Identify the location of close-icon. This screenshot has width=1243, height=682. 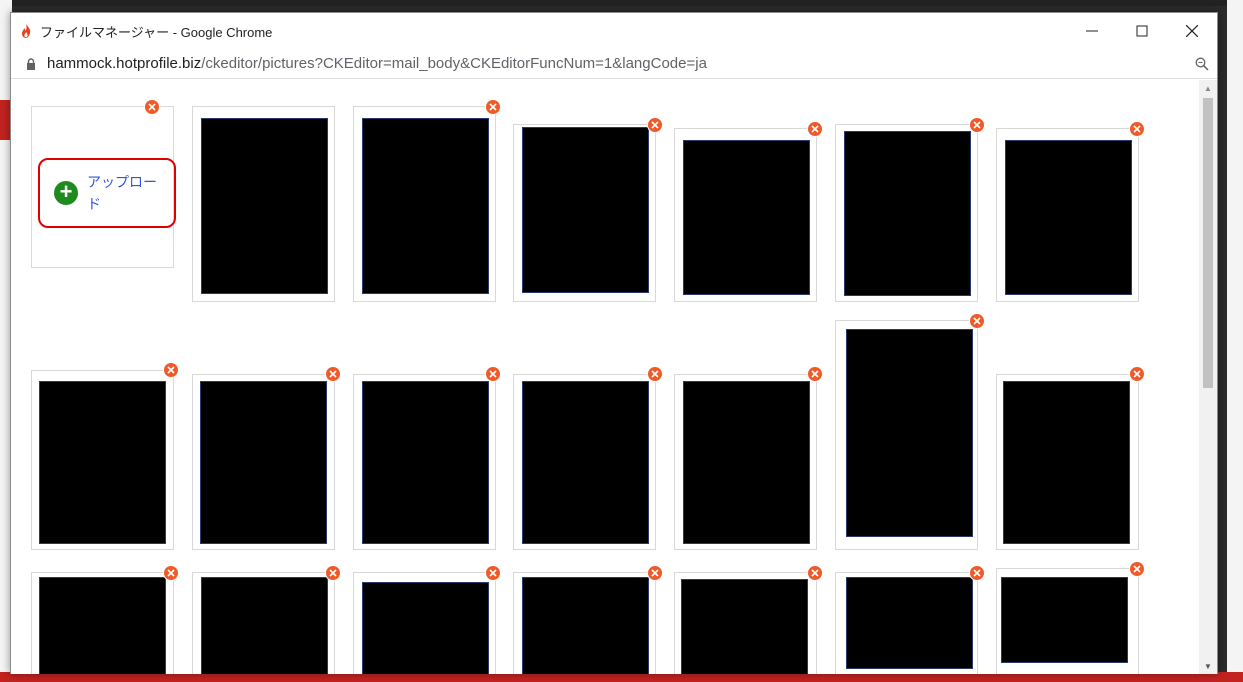
(1192, 31).